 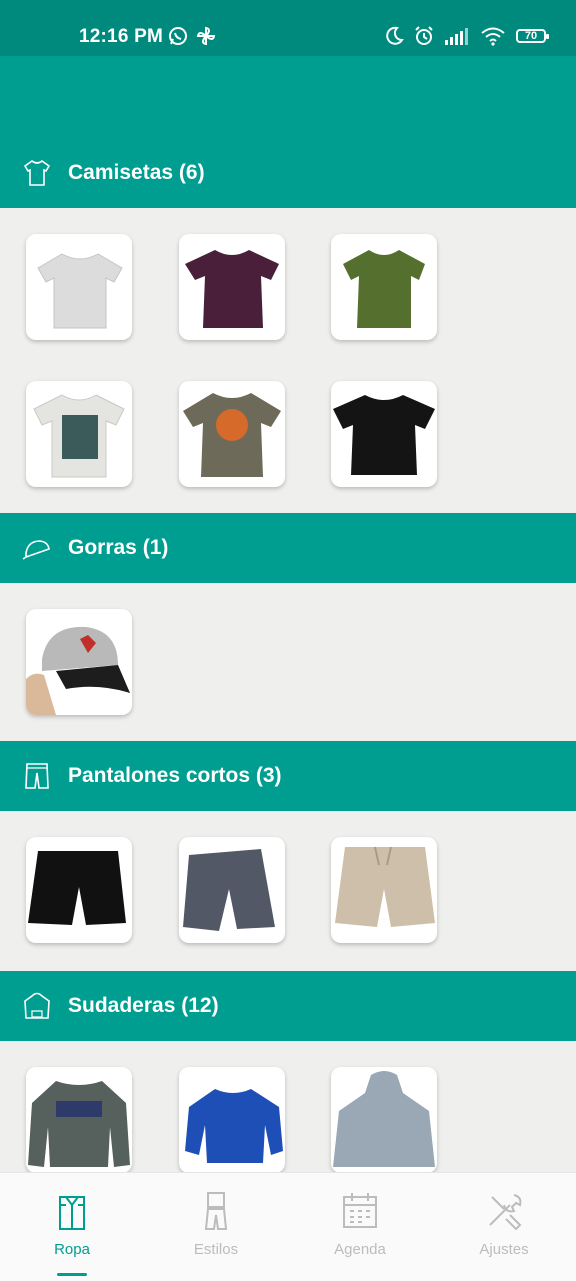 I want to click on battery-level: 70, so click(x=531, y=36).